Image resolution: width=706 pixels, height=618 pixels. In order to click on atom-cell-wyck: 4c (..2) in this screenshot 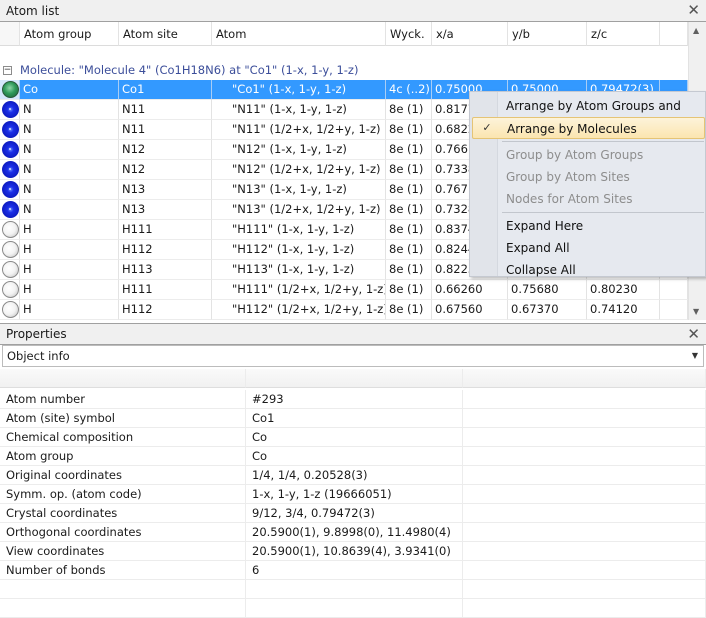, I will do `click(409, 90)`.